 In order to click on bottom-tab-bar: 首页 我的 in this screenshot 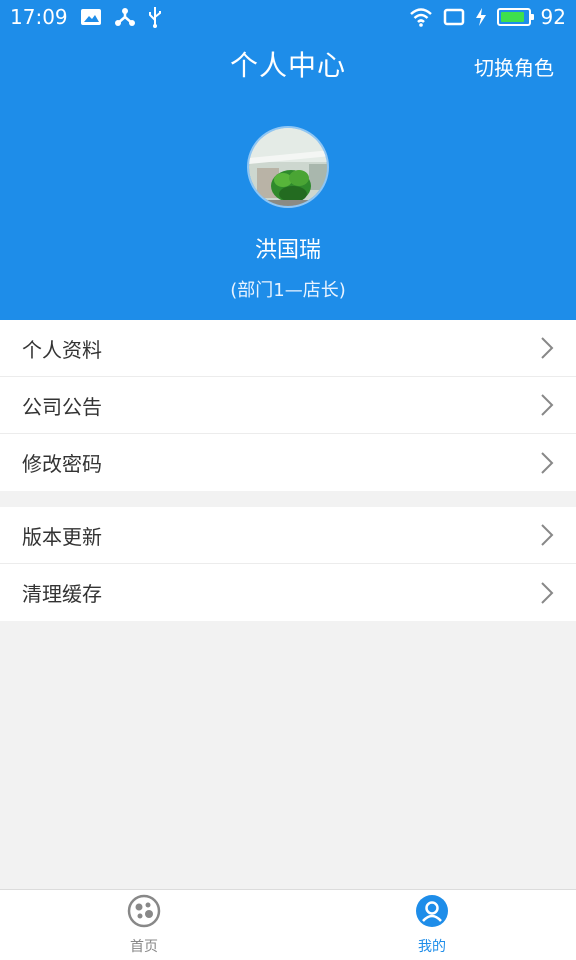, I will do `click(288, 924)`.